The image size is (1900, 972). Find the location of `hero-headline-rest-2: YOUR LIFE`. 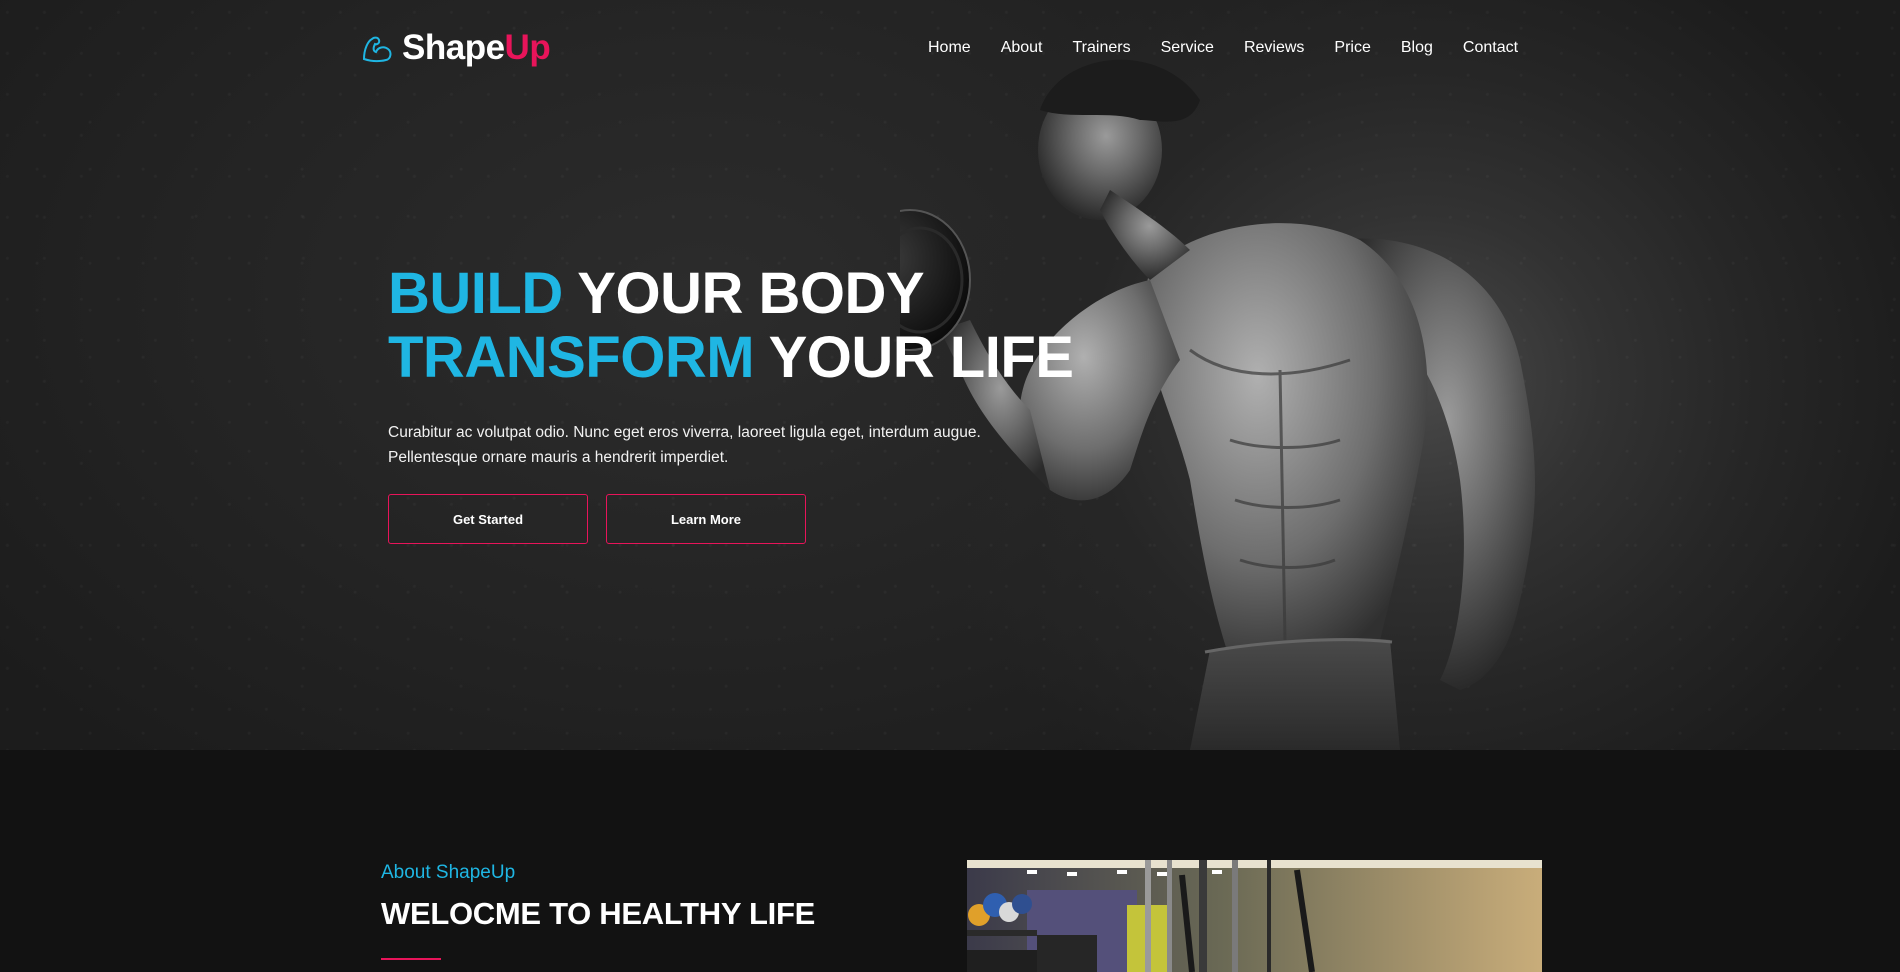

hero-headline-rest-2: YOUR LIFE is located at coordinates (921, 357).